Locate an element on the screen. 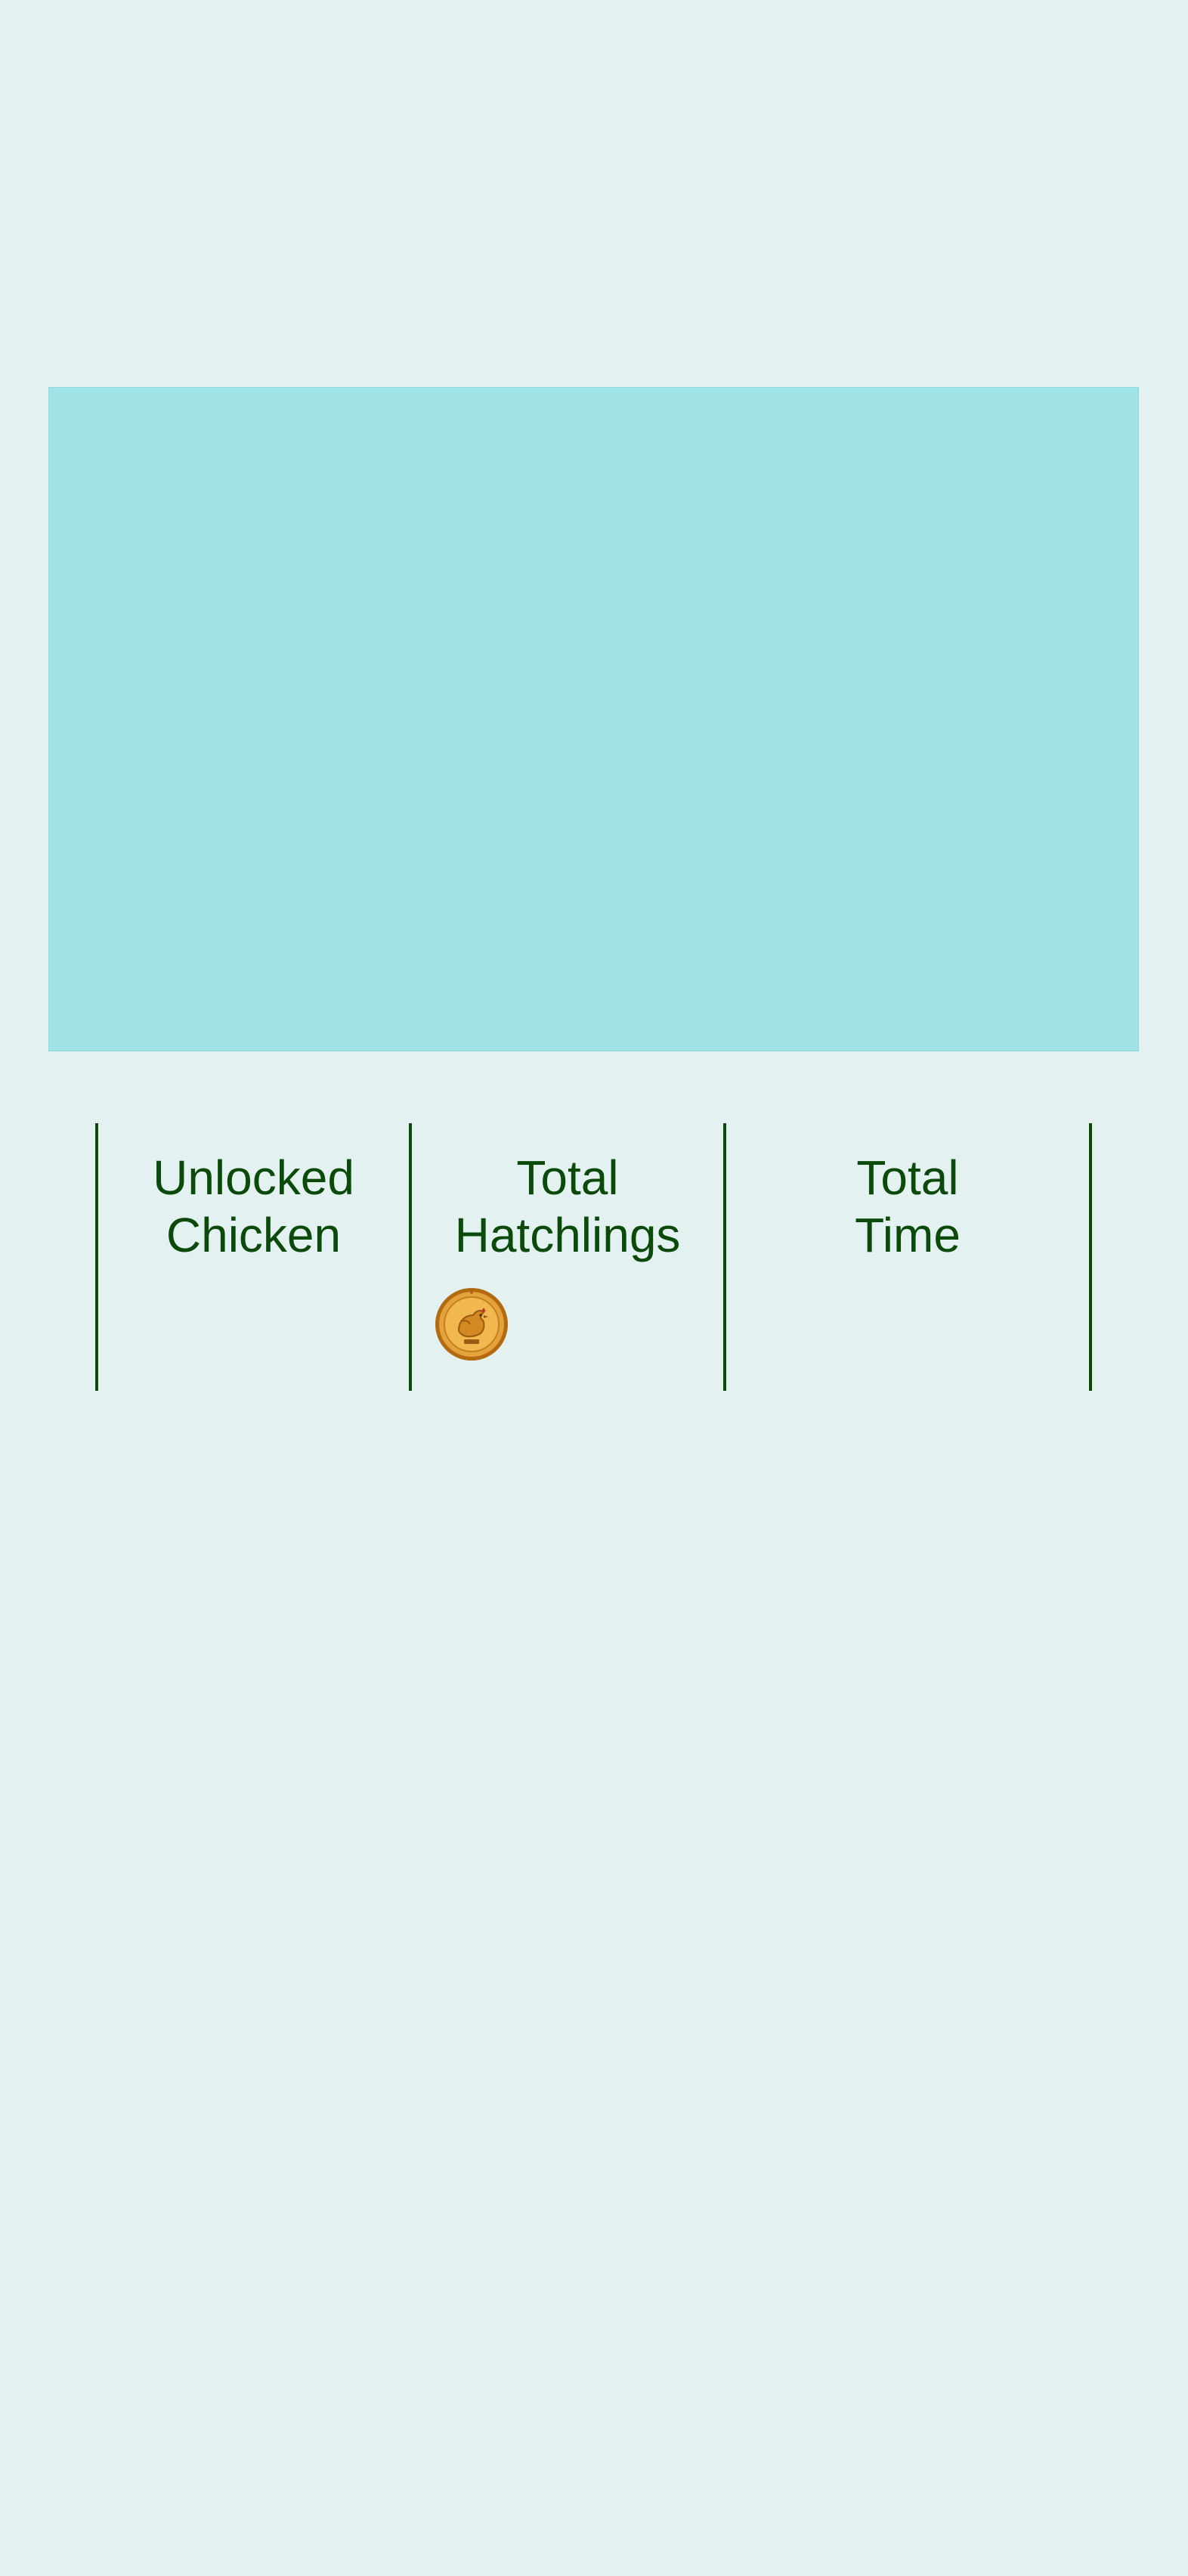 The height and width of the screenshot is (2576, 1188). chicken-coin-icon is located at coordinates (472, 1324).